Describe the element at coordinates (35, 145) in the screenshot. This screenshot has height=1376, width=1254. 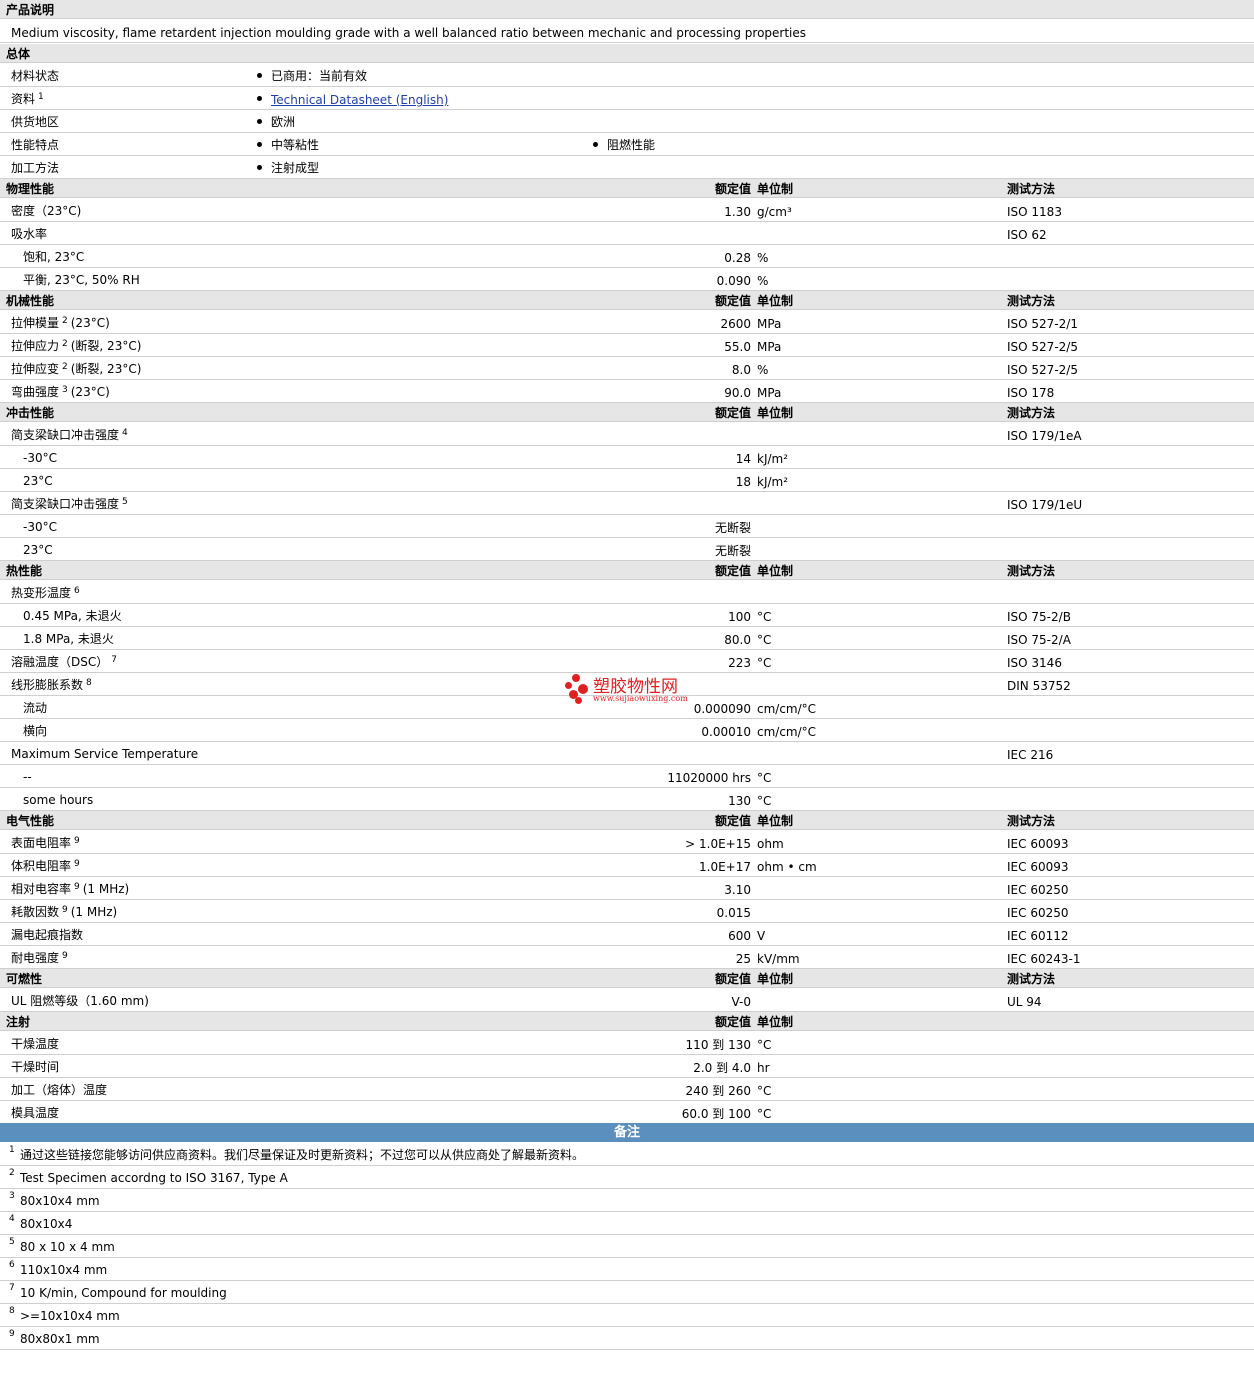
I see `row-label: 性能特点` at that location.